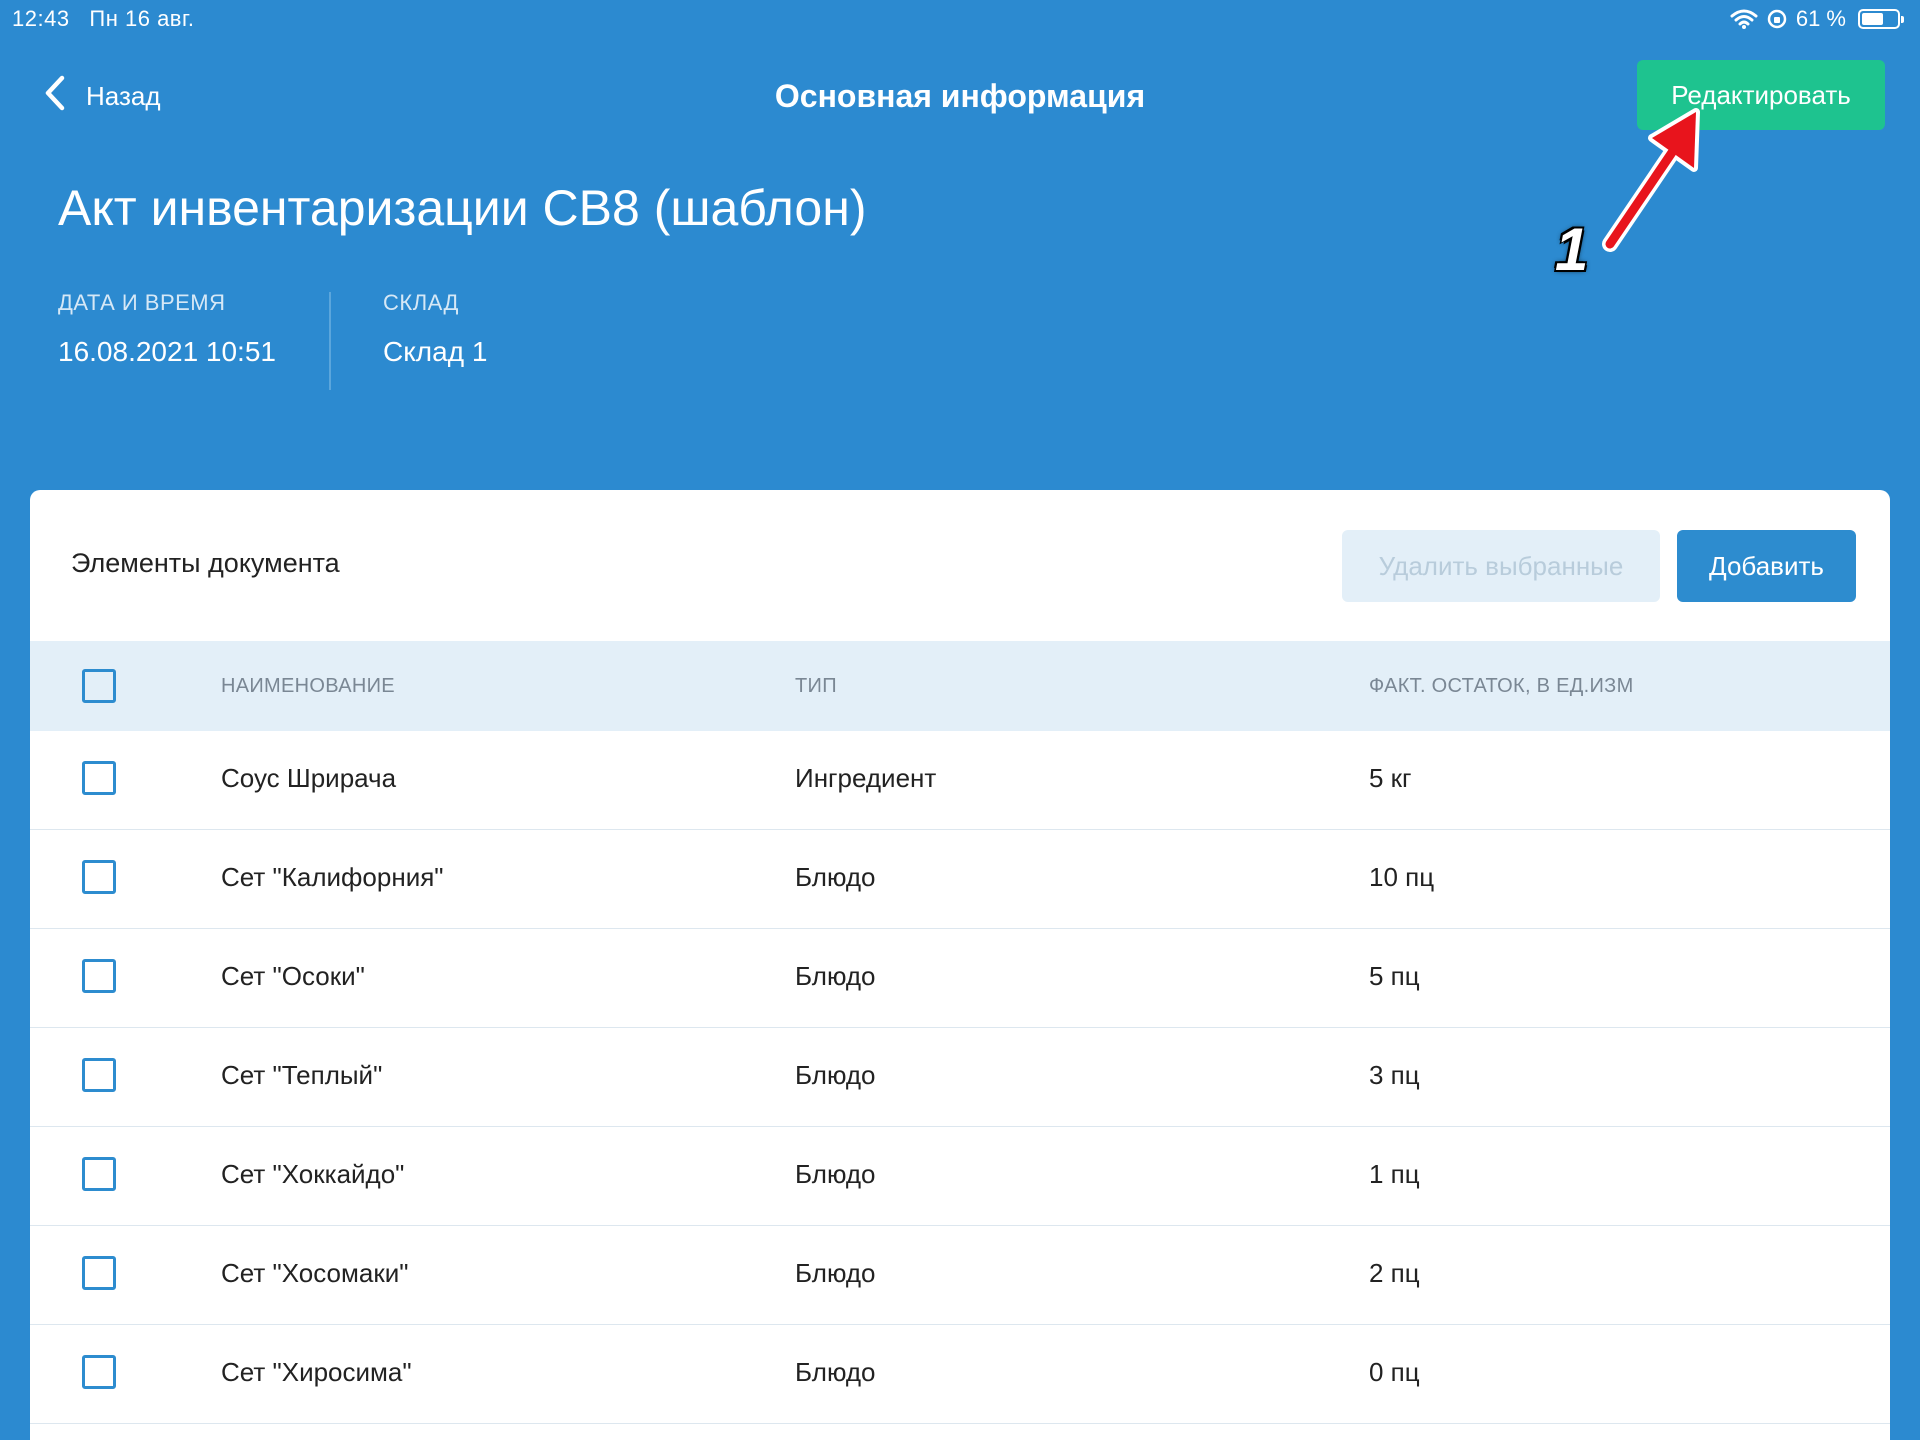  I want to click on column-header-type: ТИП, so click(816, 686).